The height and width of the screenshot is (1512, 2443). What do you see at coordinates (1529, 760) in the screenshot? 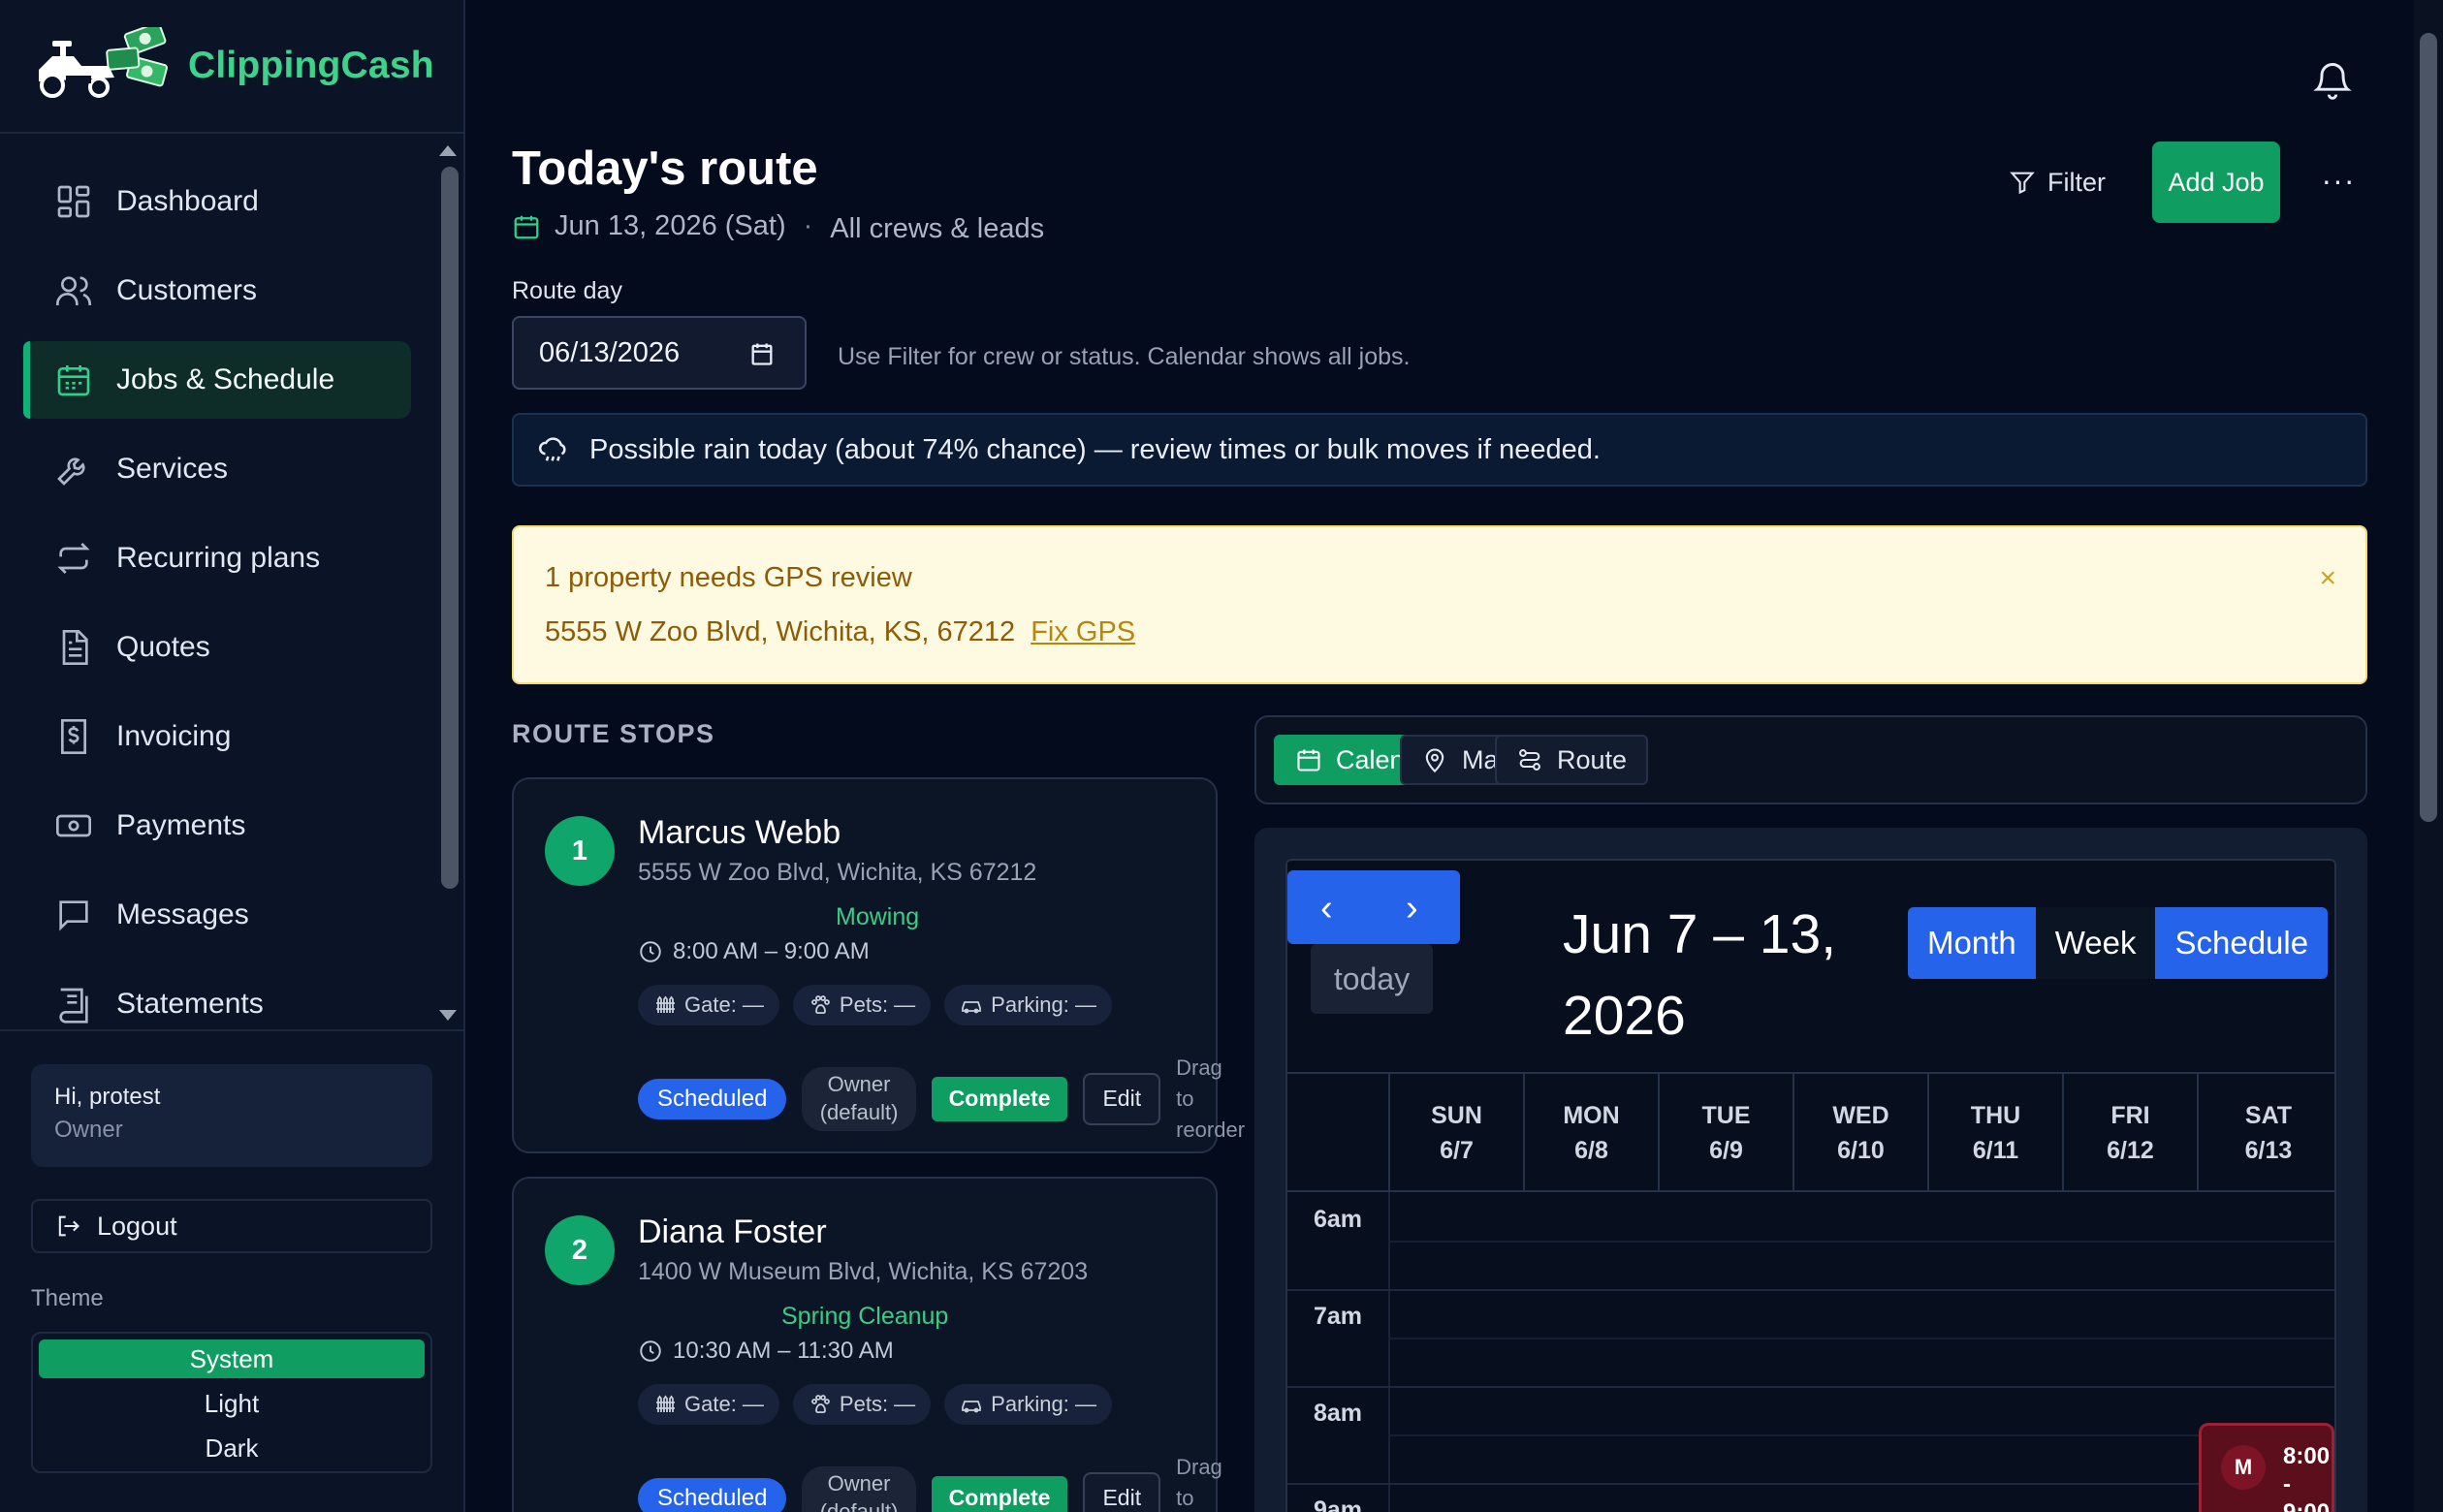
I see `route-icon` at bounding box center [1529, 760].